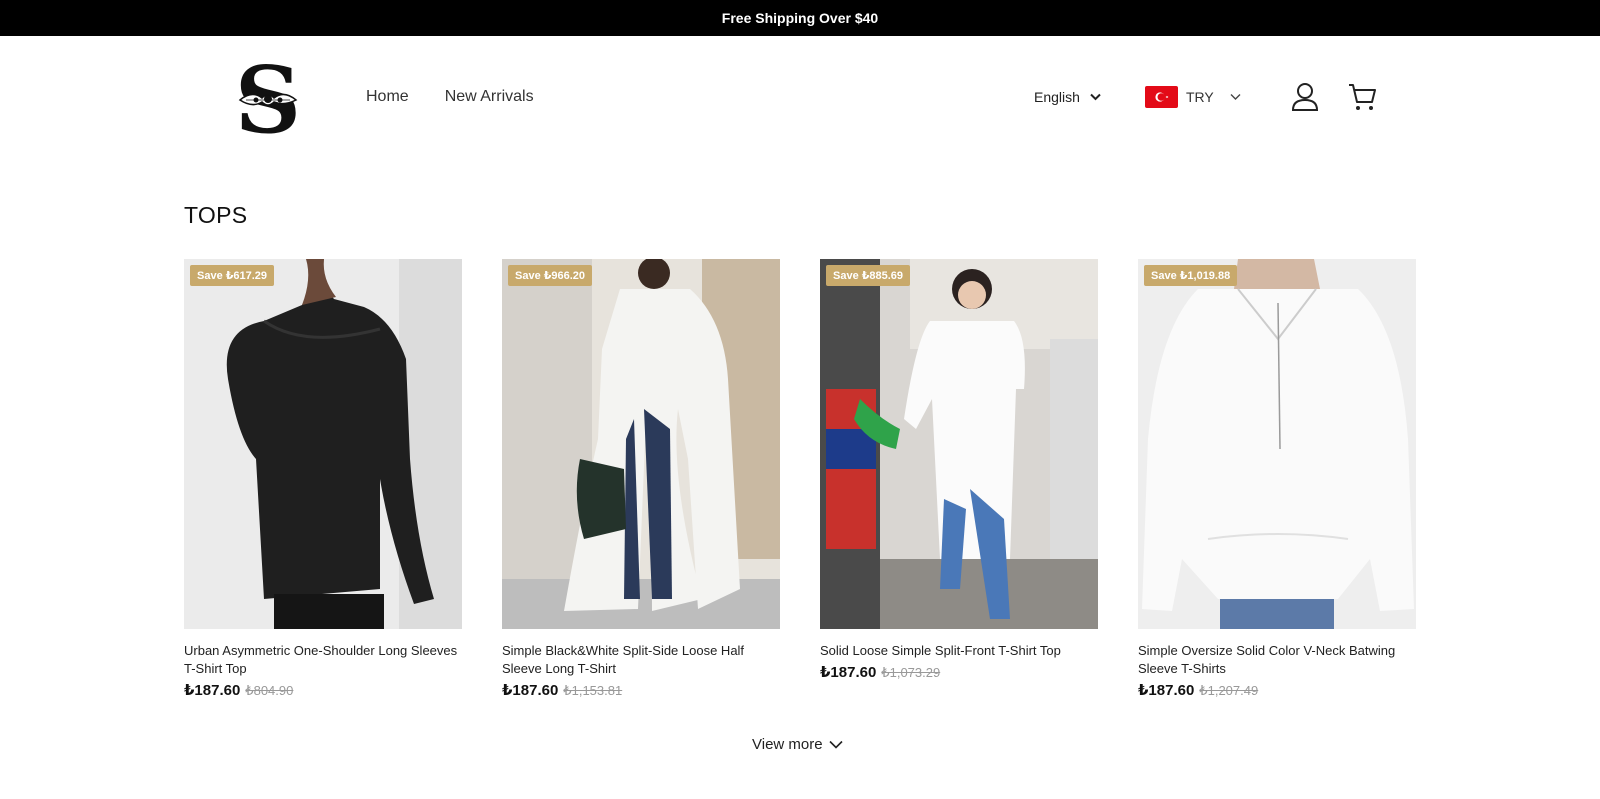 The image size is (1600, 799). Describe the element at coordinates (1305, 97) in the screenshot. I see `account-icon` at that location.